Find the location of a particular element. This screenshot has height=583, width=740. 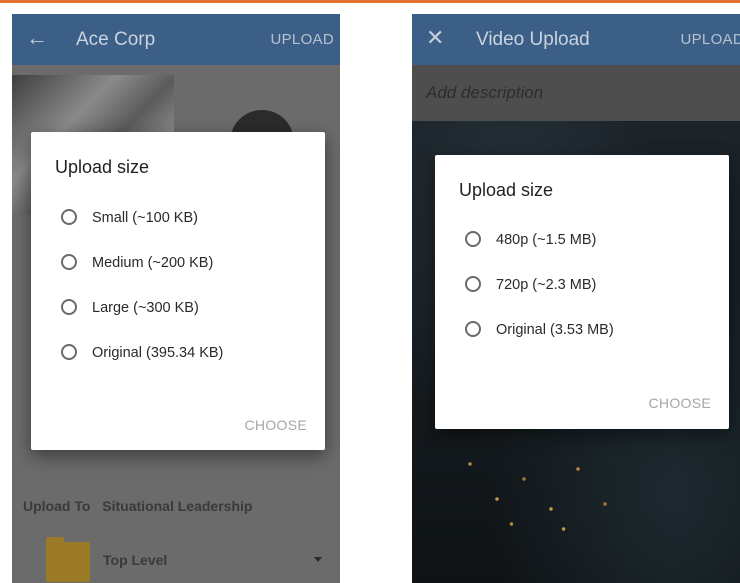

option-small: Small (~100 KB) is located at coordinates (181, 219).